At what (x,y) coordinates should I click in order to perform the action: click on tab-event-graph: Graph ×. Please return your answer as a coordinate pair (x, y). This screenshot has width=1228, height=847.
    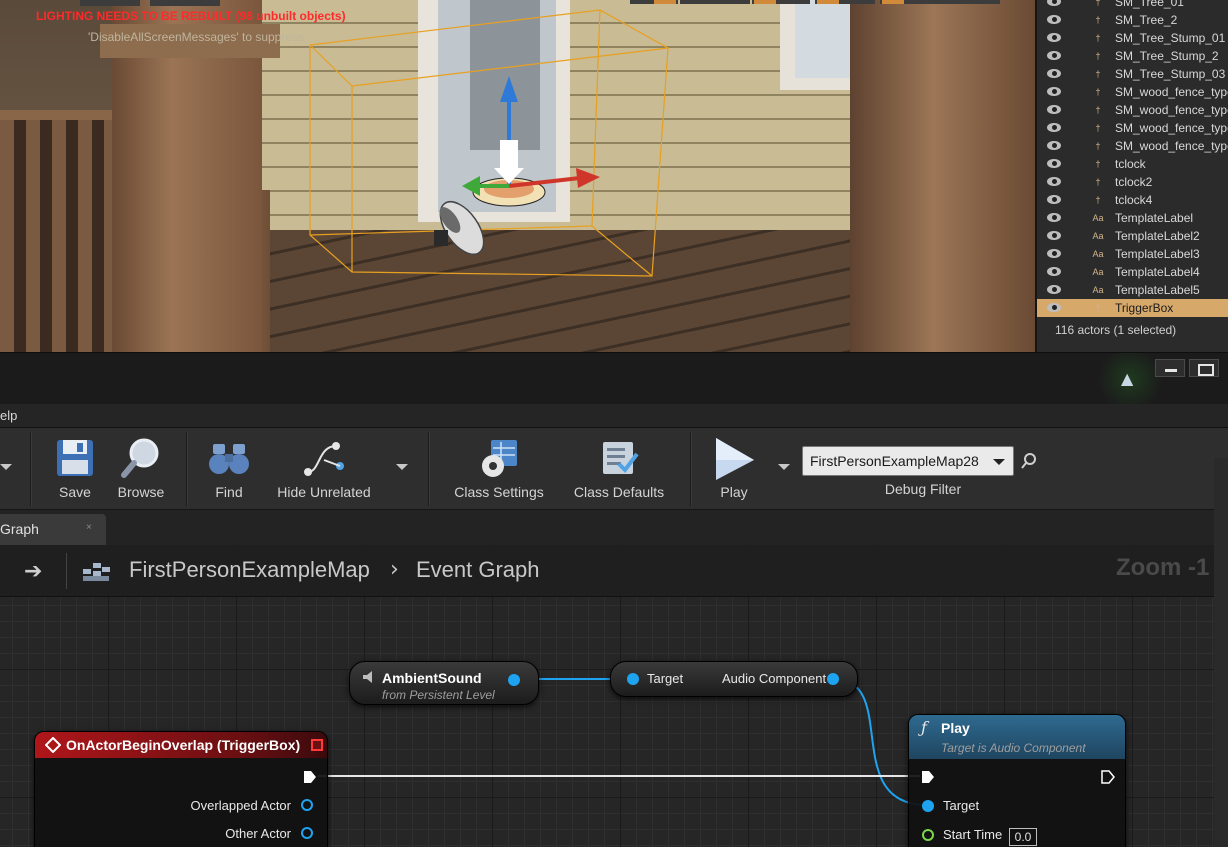
    Looking at the image, I should click on (53, 529).